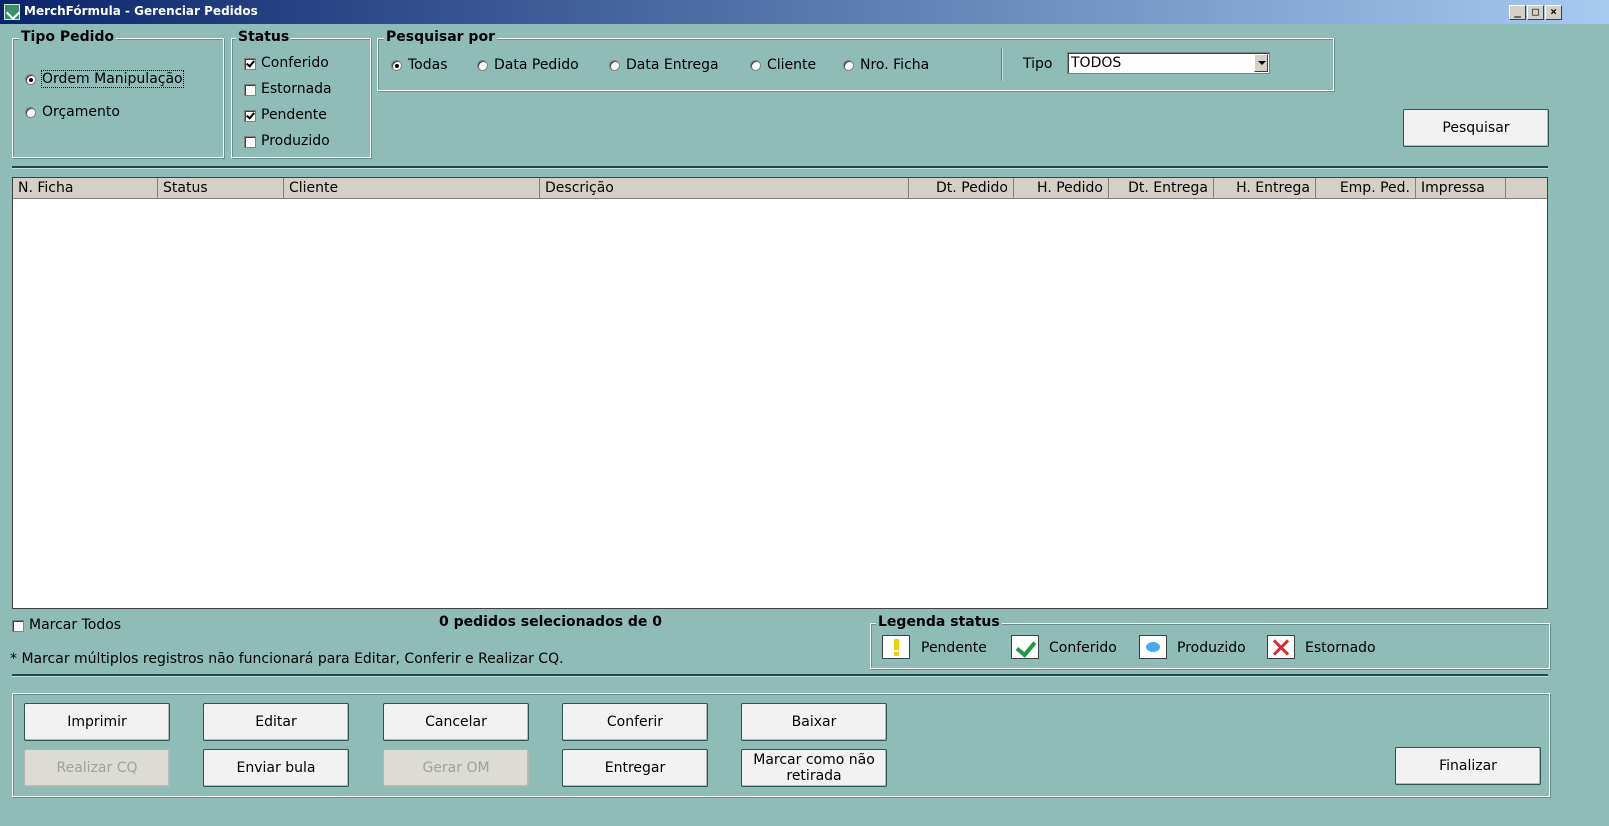 Image resolution: width=1609 pixels, height=826 pixels. I want to click on pesquisar-button: Pesquisar, so click(1476, 128).